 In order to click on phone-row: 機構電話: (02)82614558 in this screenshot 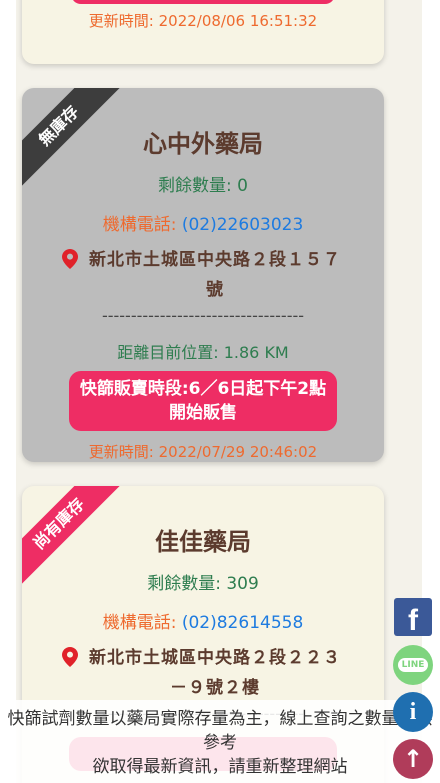, I will do `click(203, 620)`.